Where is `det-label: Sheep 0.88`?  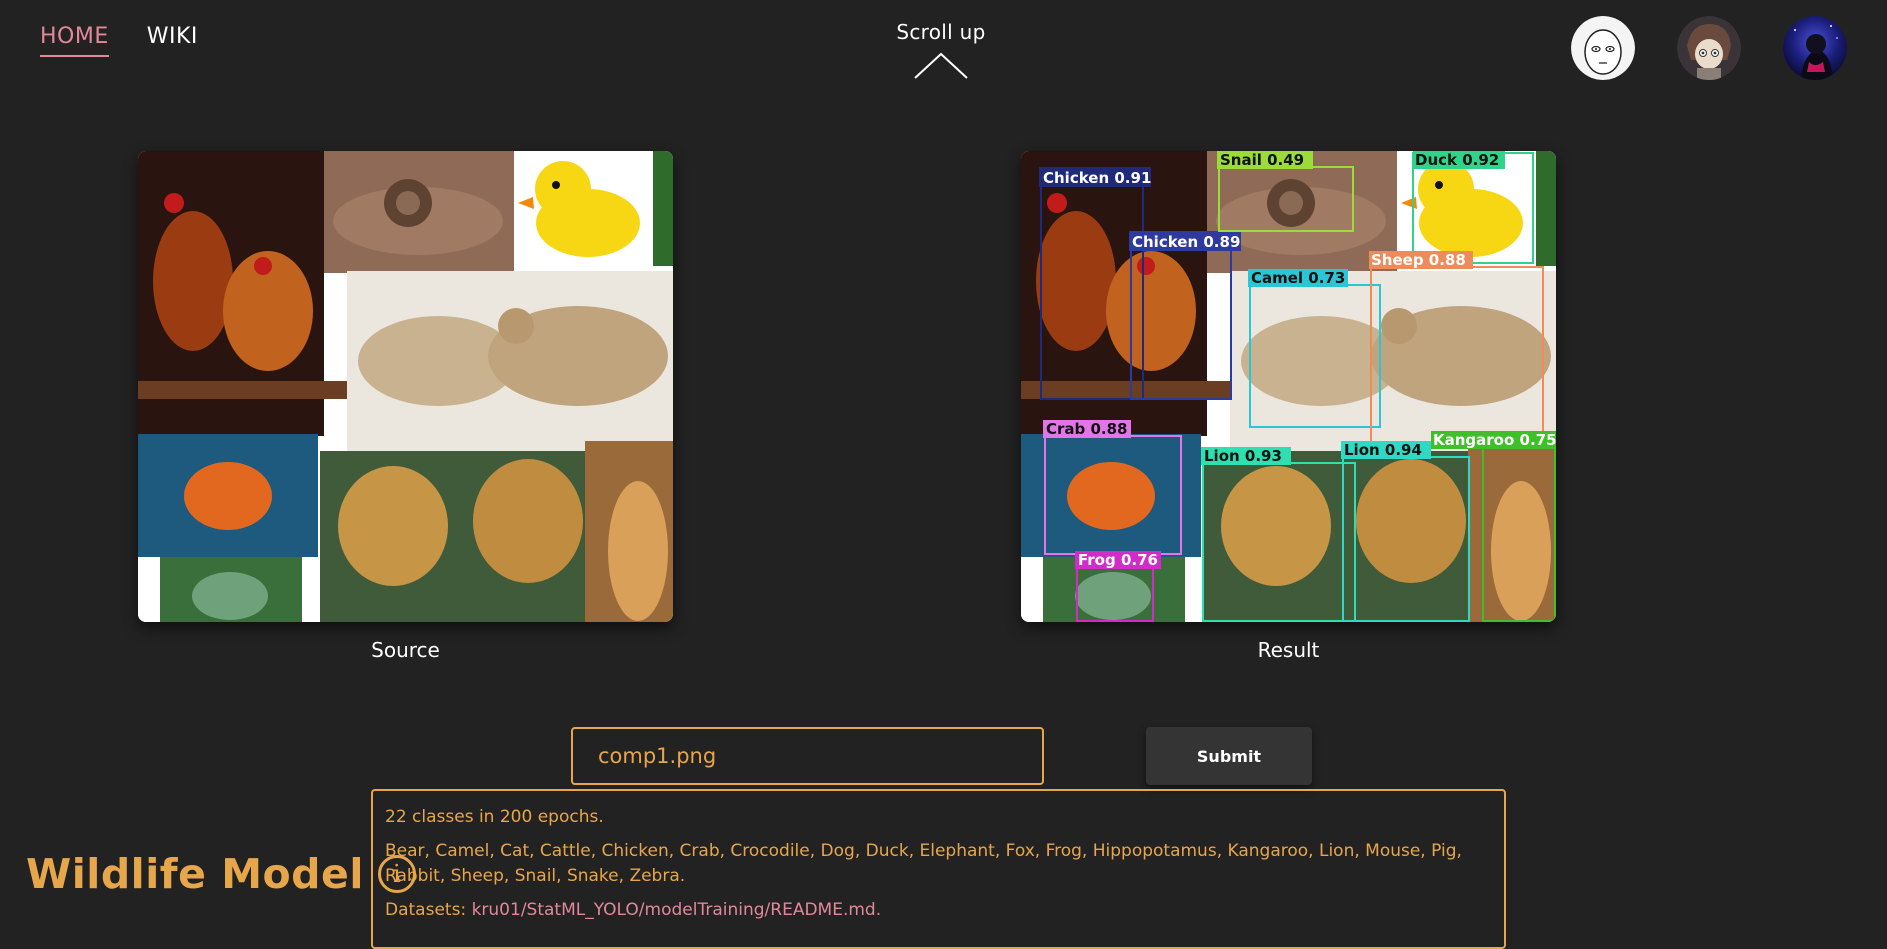
det-label: Sheep 0.88 is located at coordinates (1418, 260).